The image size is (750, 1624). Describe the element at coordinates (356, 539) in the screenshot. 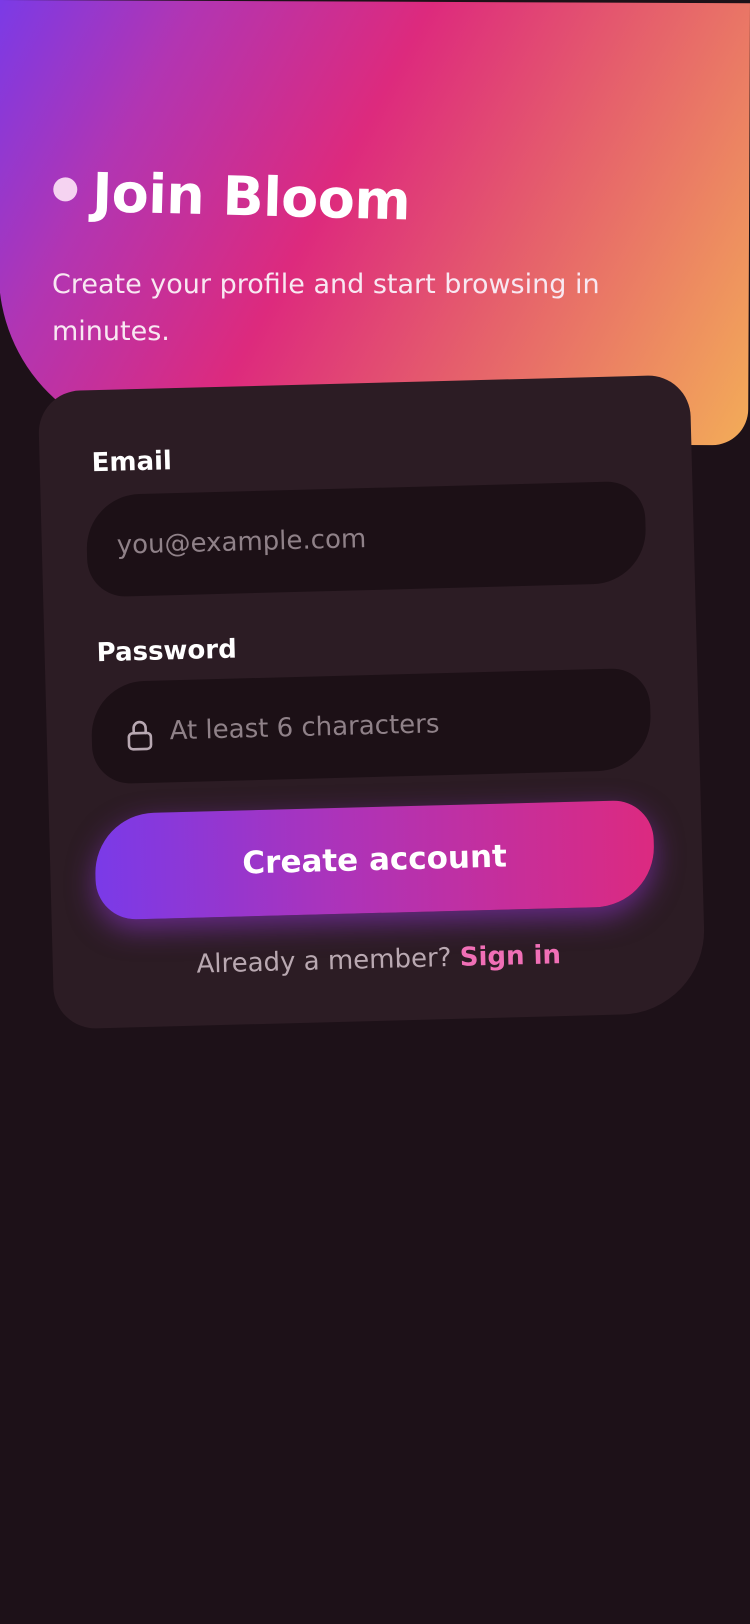

I see `email-field` at that location.